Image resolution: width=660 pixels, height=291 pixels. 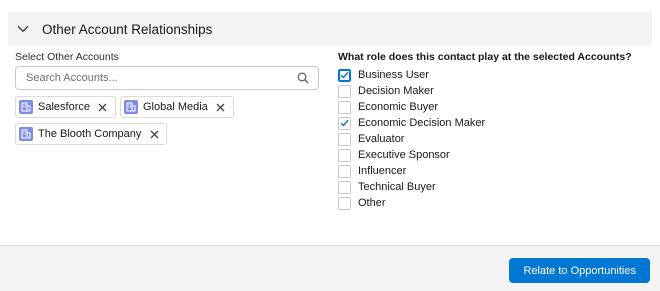 What do you see at coordinates (488, 107) in the screenshot?
I see `role-option: Economic Buyer` at bounding box center [488, 107].